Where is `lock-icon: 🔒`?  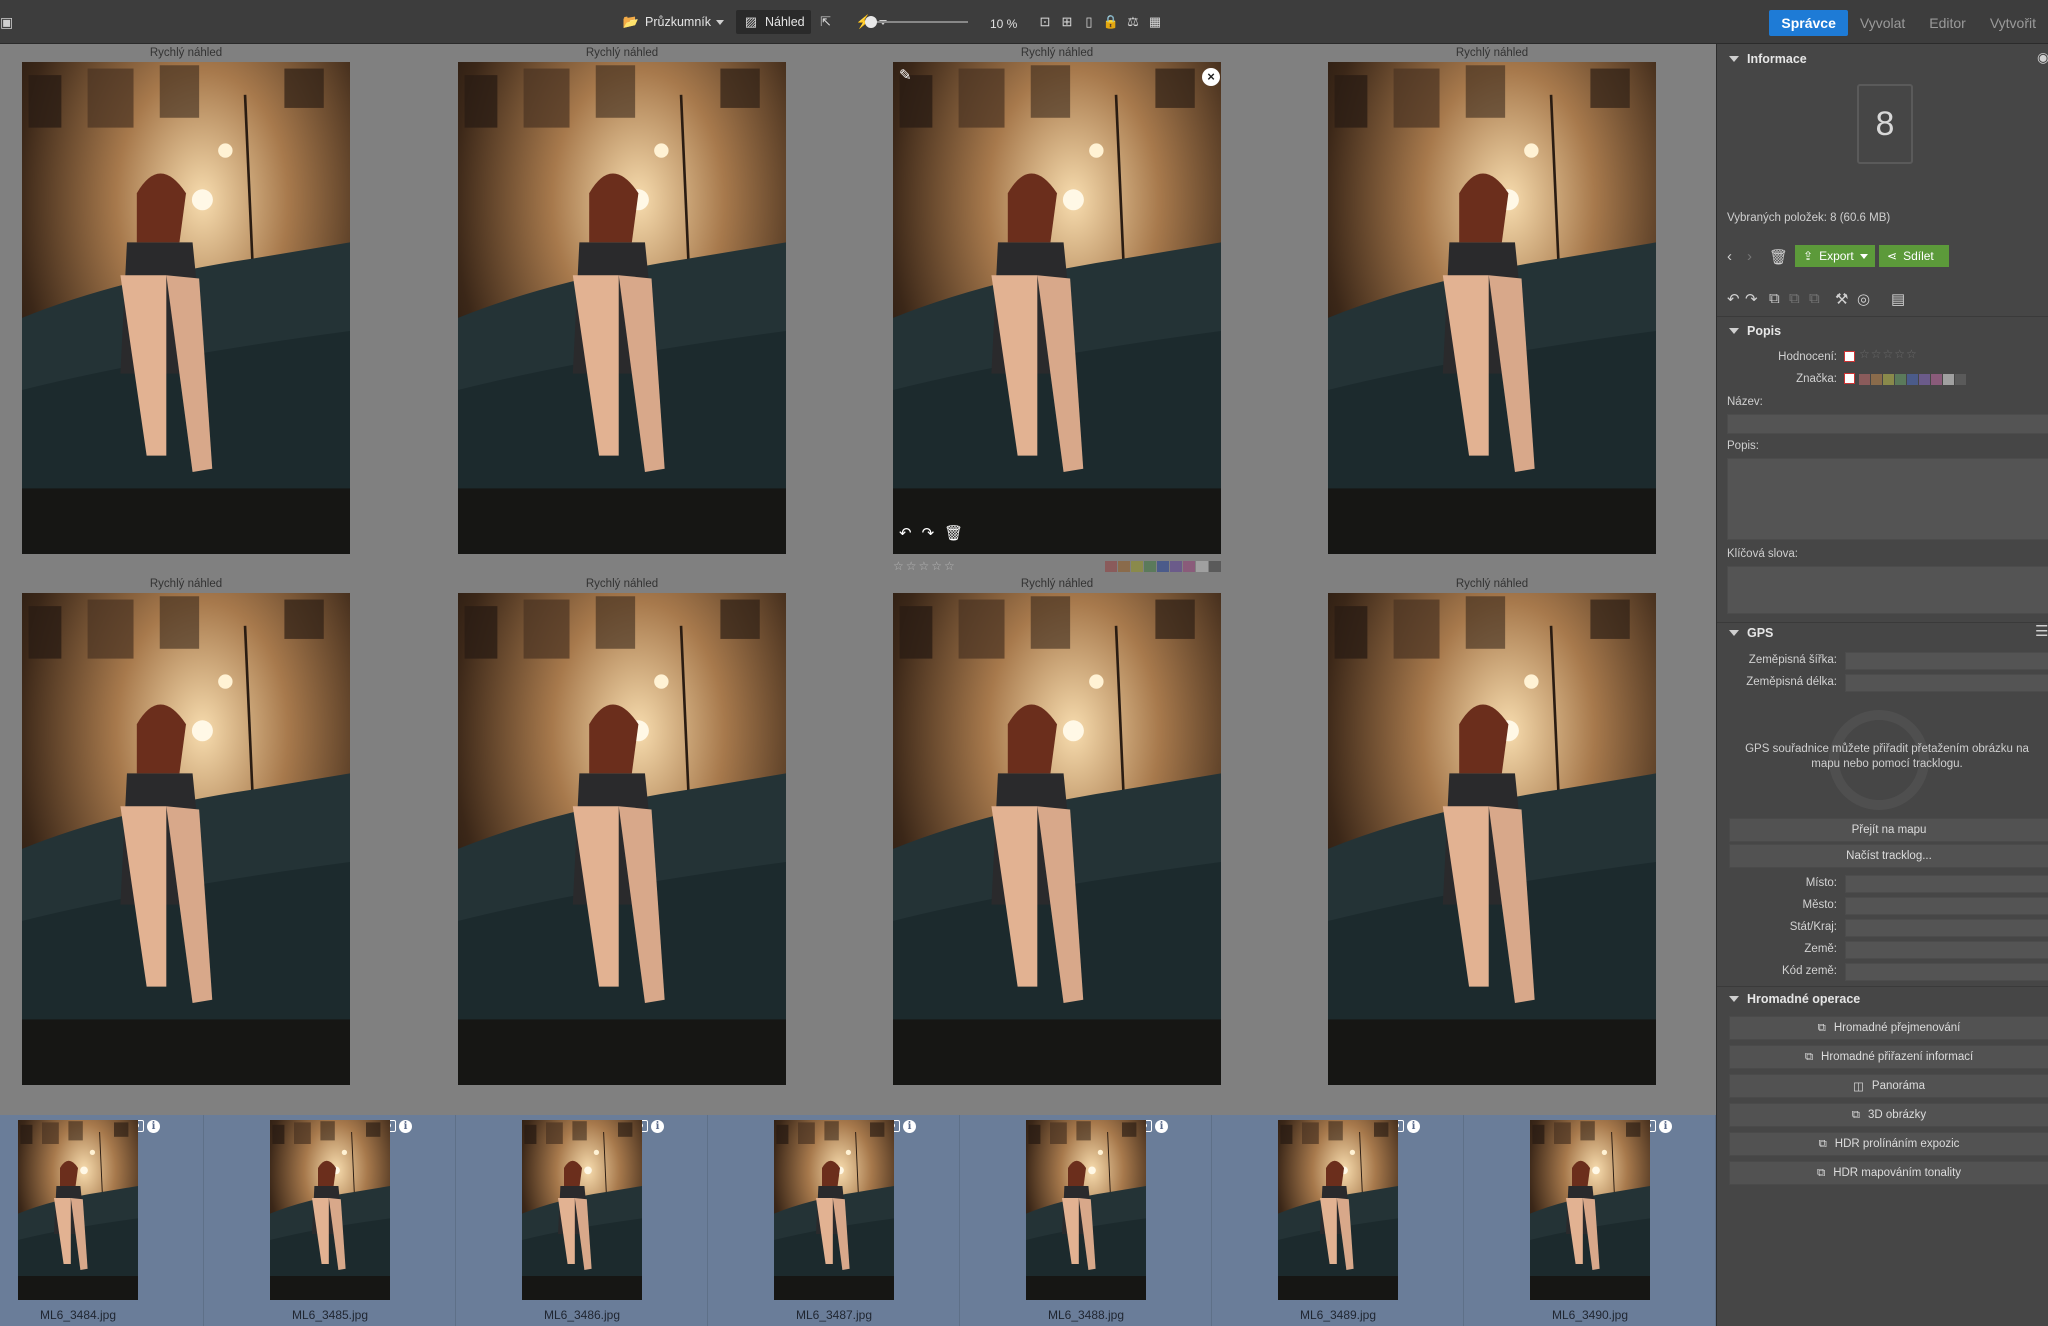
lock-icon: 🔒 is located at coordinates (1111, 22).